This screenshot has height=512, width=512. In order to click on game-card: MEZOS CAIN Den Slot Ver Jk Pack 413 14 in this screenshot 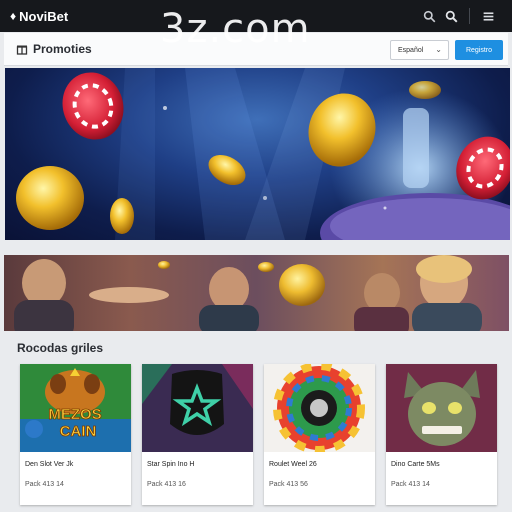, I will do `click(75, 434)`.